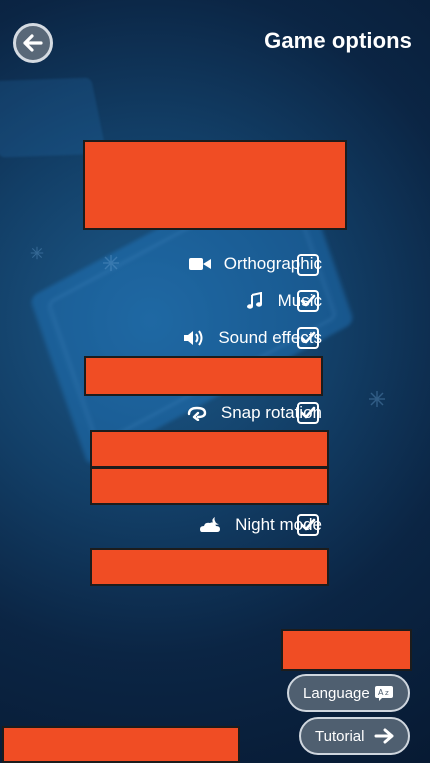 The width and height of the screenshot is (430, 763). Describe the element at coordinates (254, 301) in the screenshot. I see `music-note-icon` at that location.